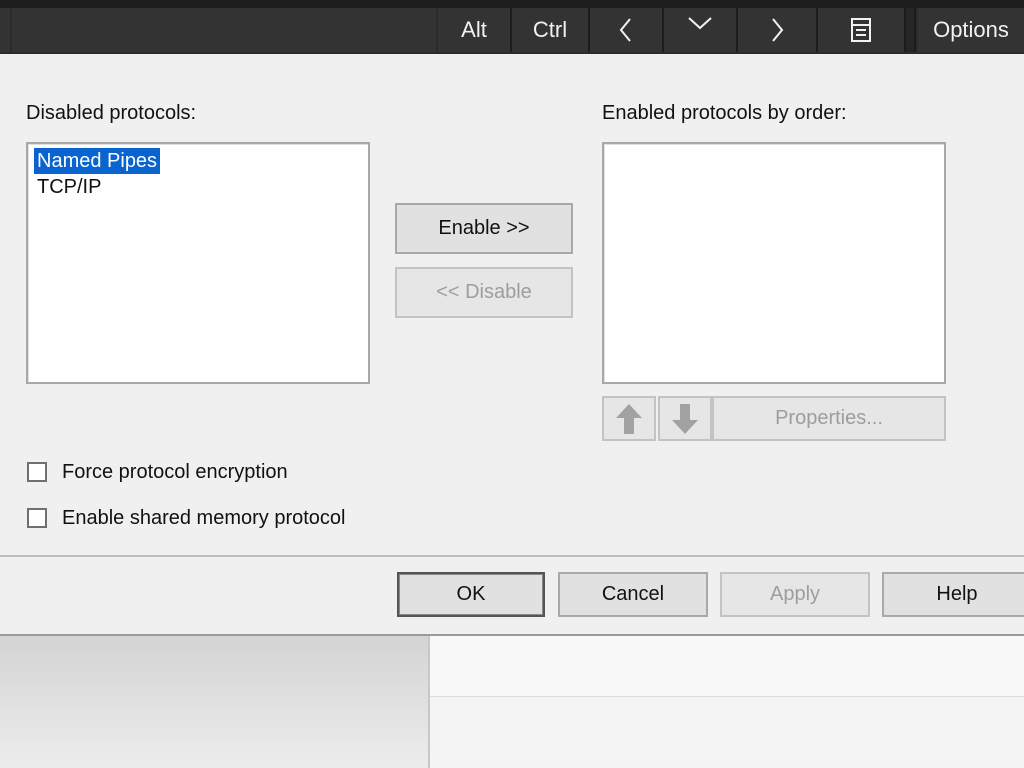  I want to click on toolbar-top-strip, so click(512, 4).